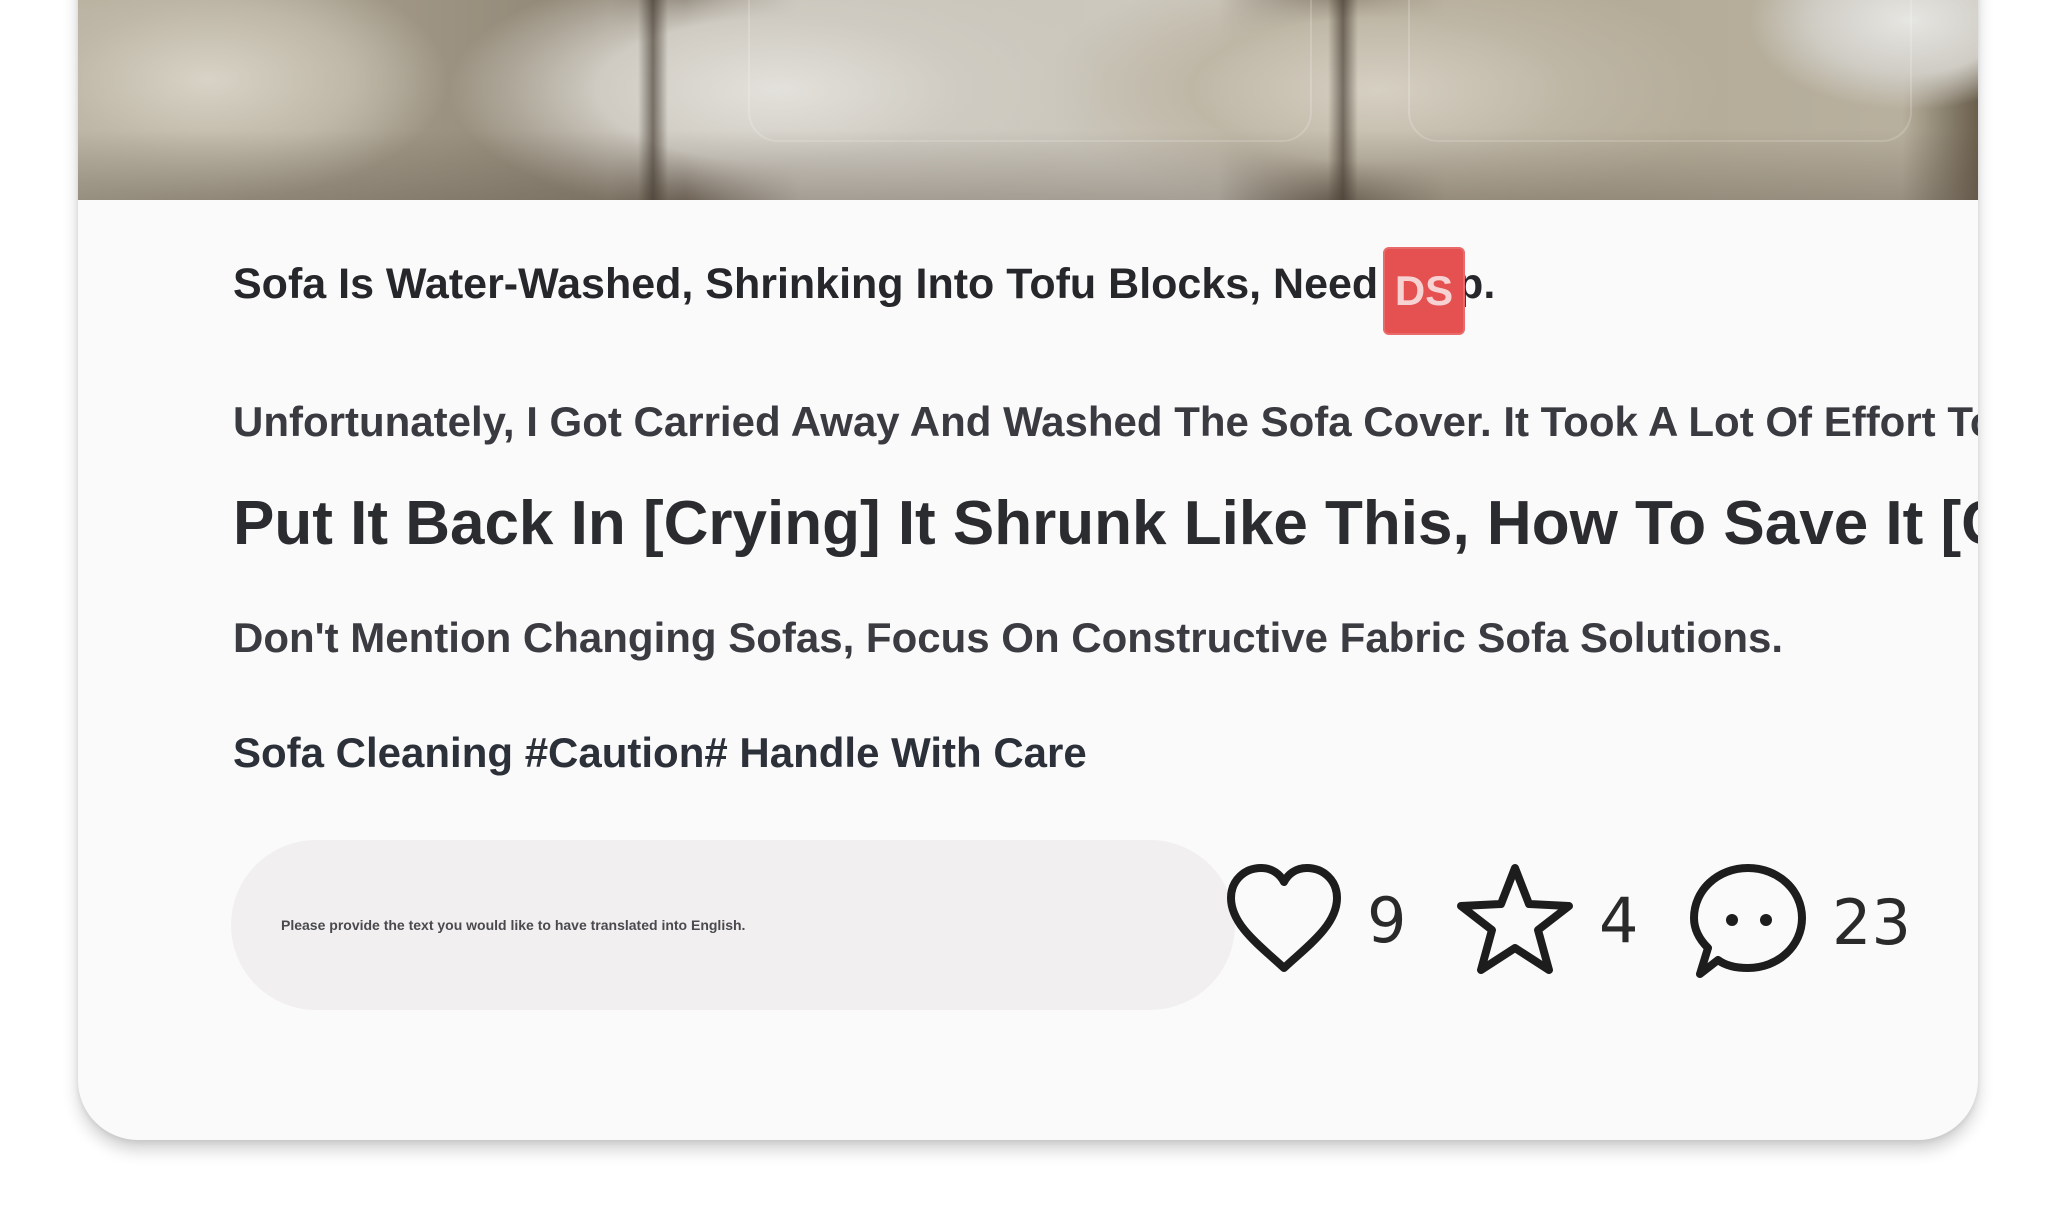  What do you see at coordinates (660, 753) in the screenshot?
I see `post-tags: Sofa Cleaning #Caution# Handle With Care` at bounding box center [660, 753].